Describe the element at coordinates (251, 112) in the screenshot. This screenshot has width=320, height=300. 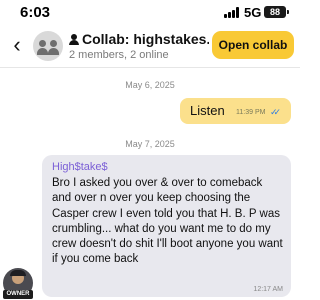
I see `message-time: 11:39 PM` at that location.